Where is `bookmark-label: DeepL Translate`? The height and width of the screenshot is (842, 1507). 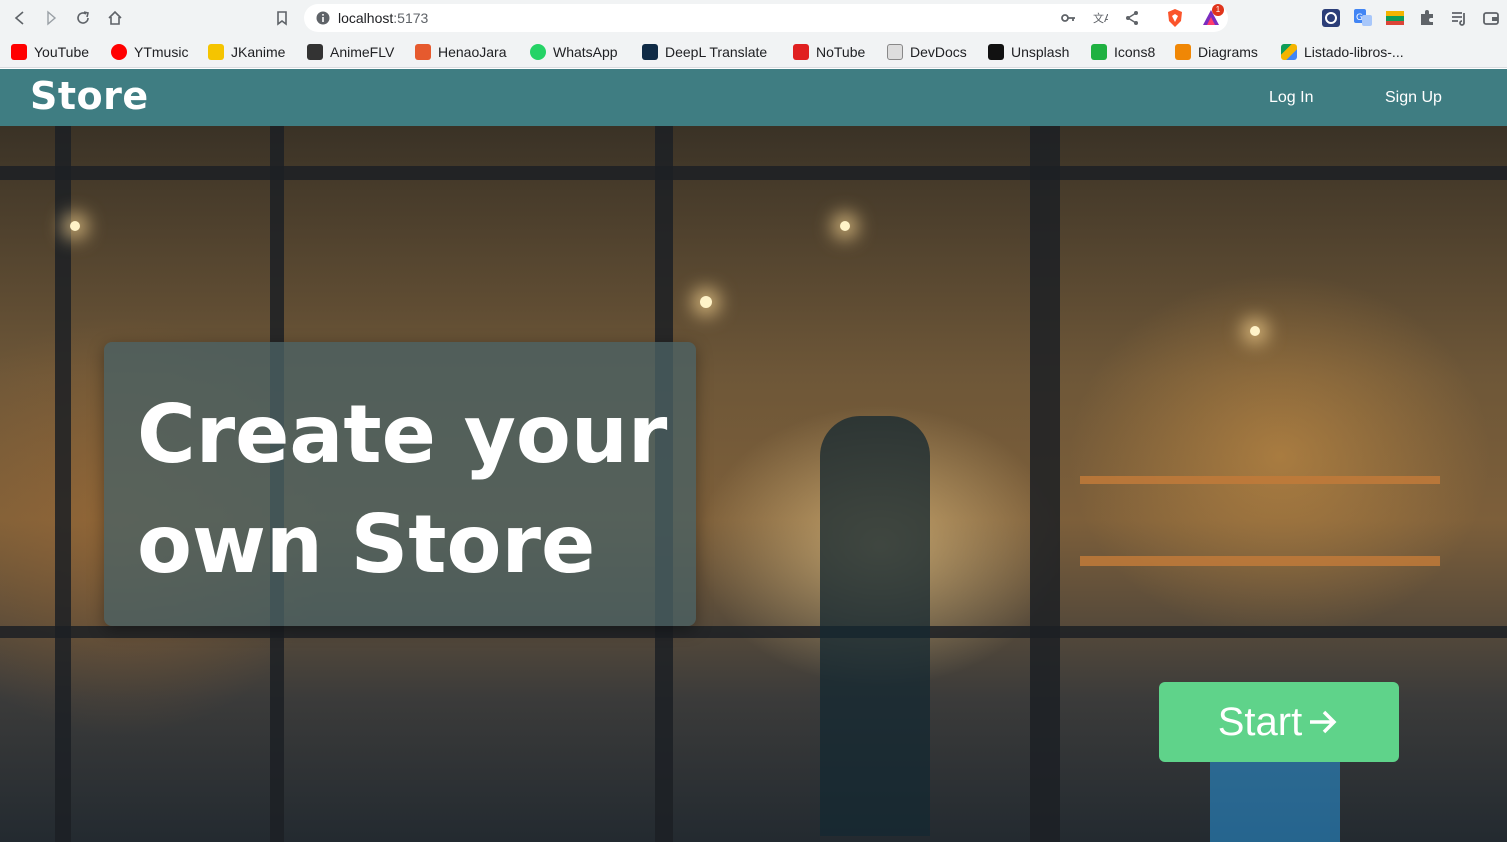 bookmark-label: DeepL Translate is located at coordinates (716, 52).